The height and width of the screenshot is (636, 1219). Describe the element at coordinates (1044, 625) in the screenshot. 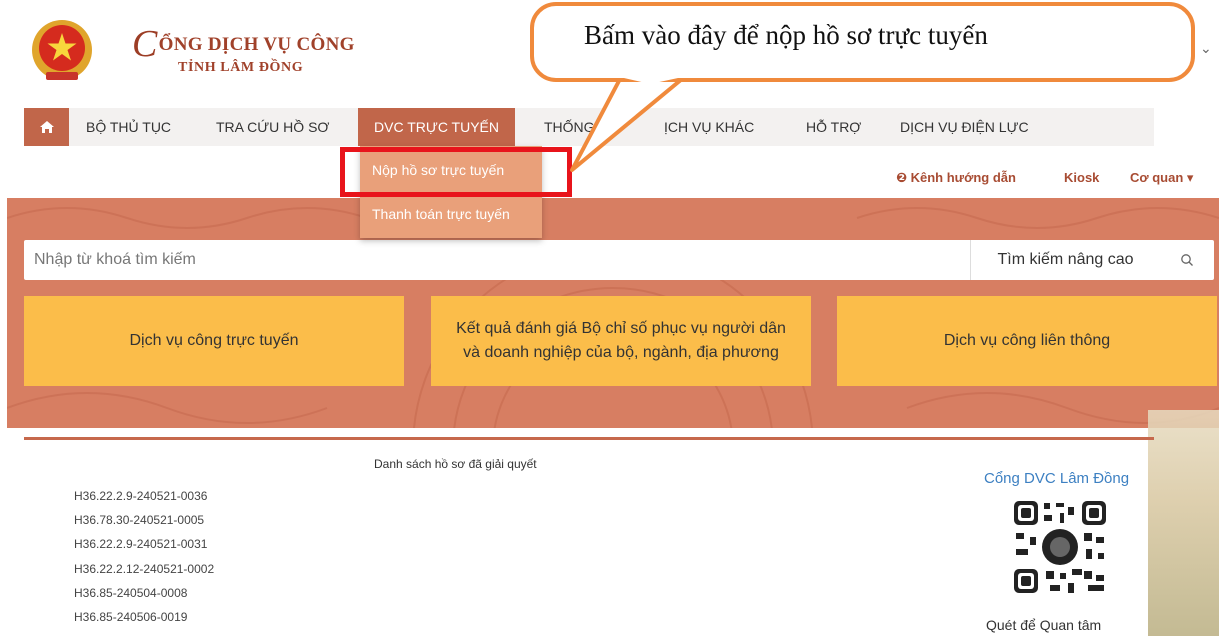

I see `qr-caption: Quét để Quan tâm` at that location.